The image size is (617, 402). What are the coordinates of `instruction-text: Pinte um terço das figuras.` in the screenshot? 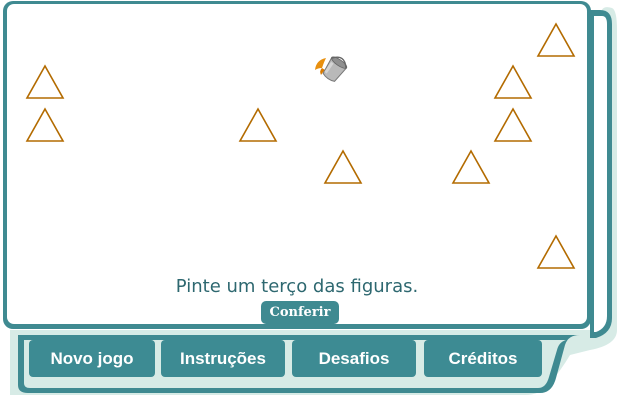 It's located at (297, 286).